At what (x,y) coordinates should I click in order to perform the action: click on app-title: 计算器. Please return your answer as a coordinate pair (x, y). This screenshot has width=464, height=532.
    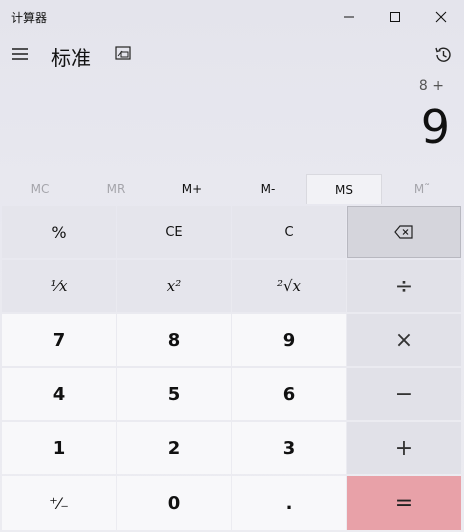
    Looking at the image, I should click on (29, 18).